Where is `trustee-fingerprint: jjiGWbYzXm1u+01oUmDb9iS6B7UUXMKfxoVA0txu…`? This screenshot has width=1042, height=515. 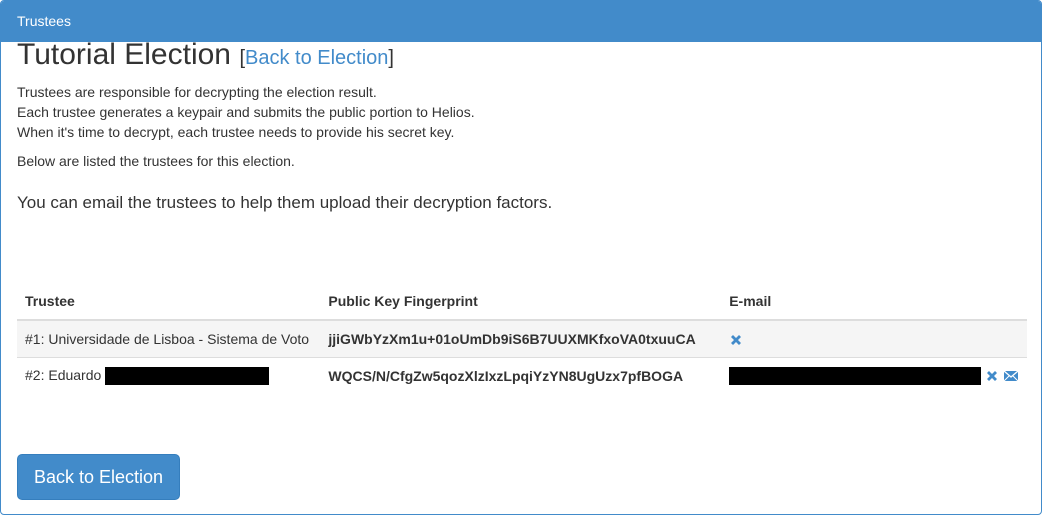
trustee-fingerprint: jjiGWbYzXm1u+01oUmDb9iS6B7UUXMKfxoVA0txu… is located at coordinates (521, 338).